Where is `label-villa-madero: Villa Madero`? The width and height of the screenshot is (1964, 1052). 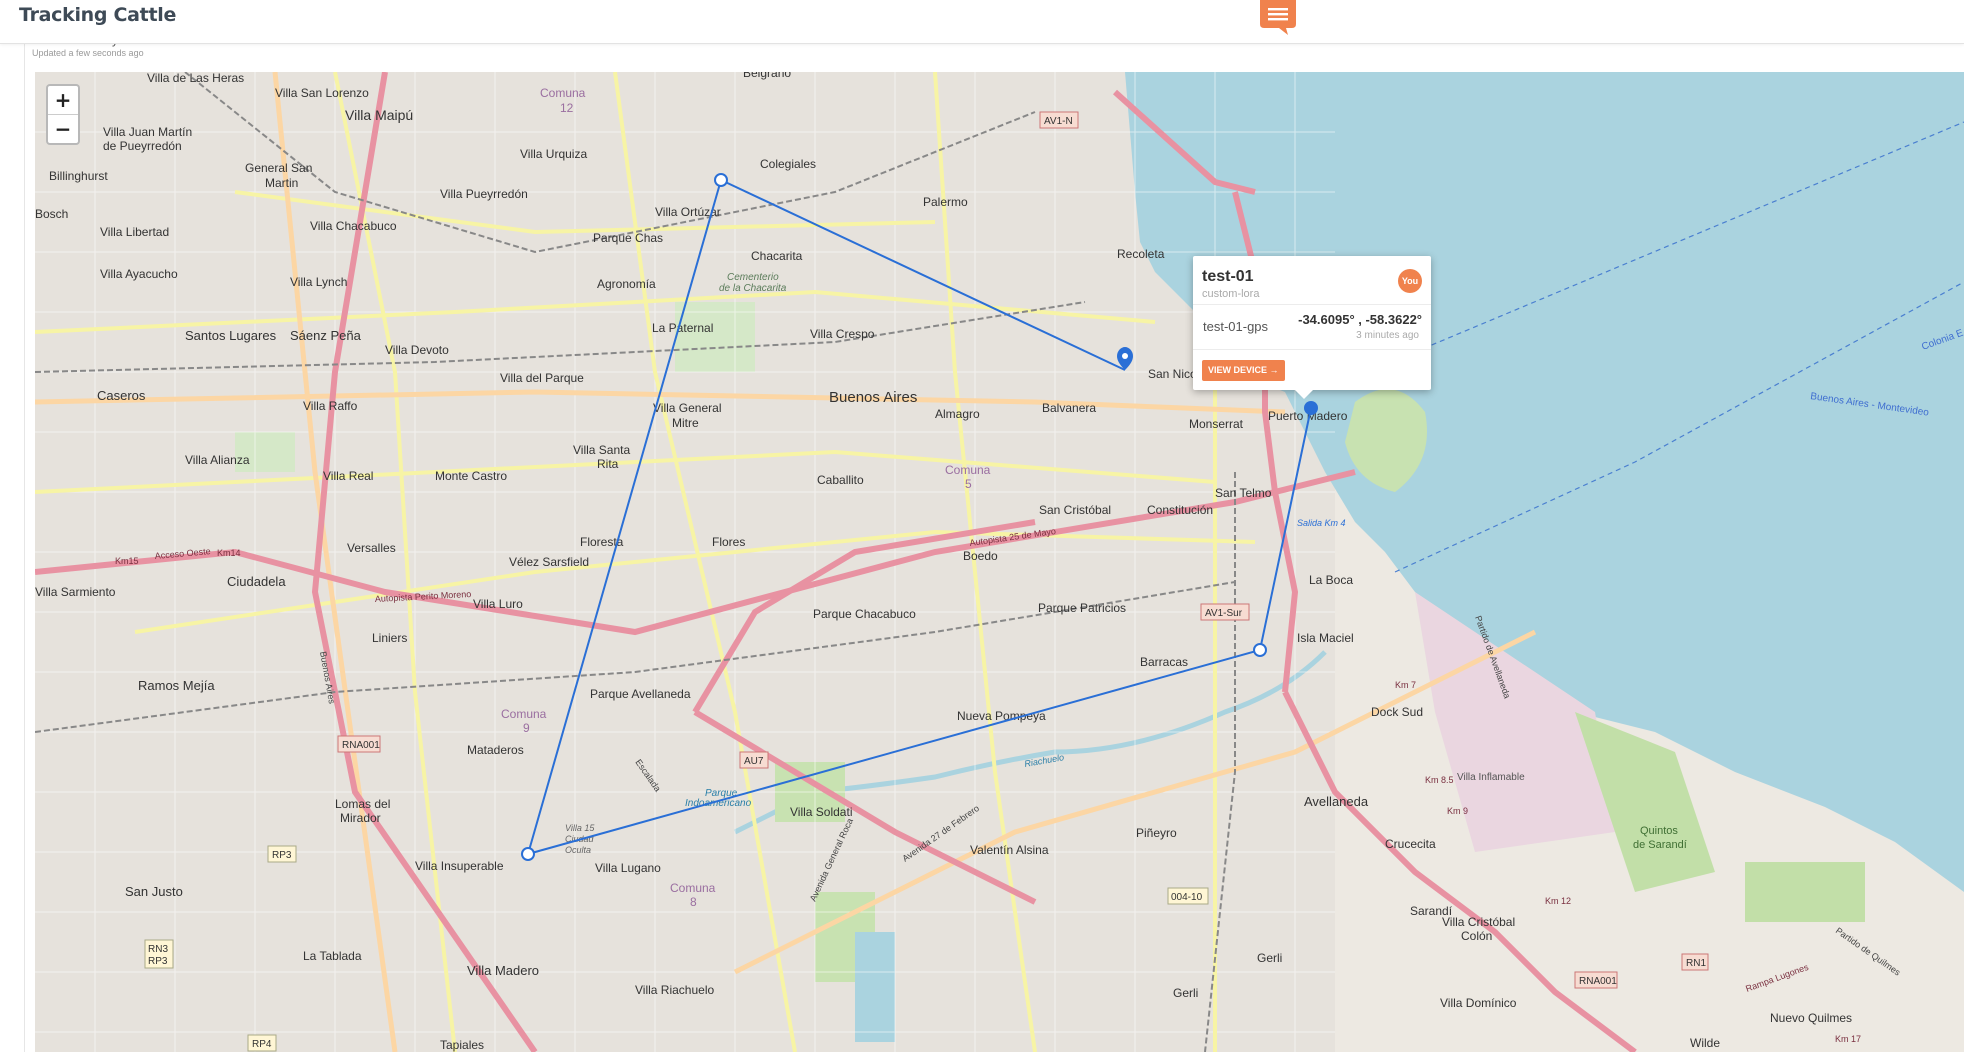 label-villa-madero: Villa Madero is located at coordinates (503, 970).